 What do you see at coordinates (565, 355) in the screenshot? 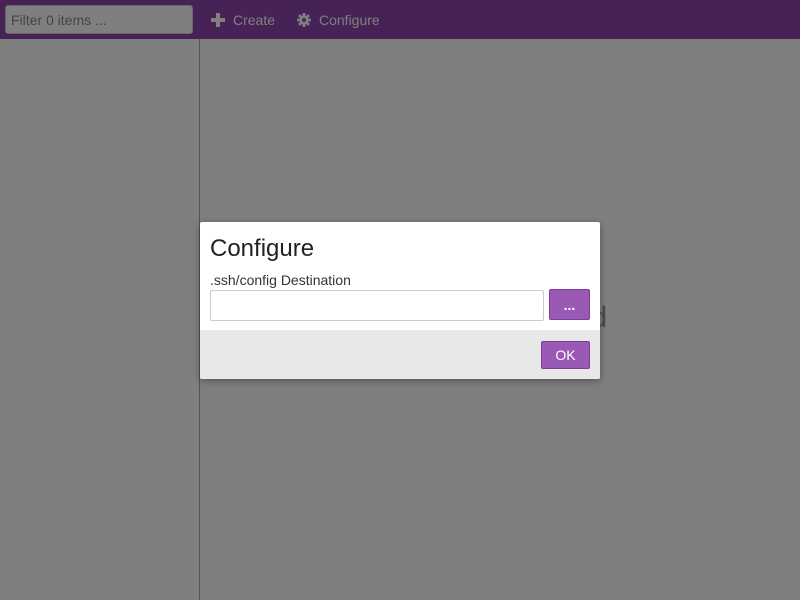
I see `ok-button: OK` at bounding box center [565, 355].